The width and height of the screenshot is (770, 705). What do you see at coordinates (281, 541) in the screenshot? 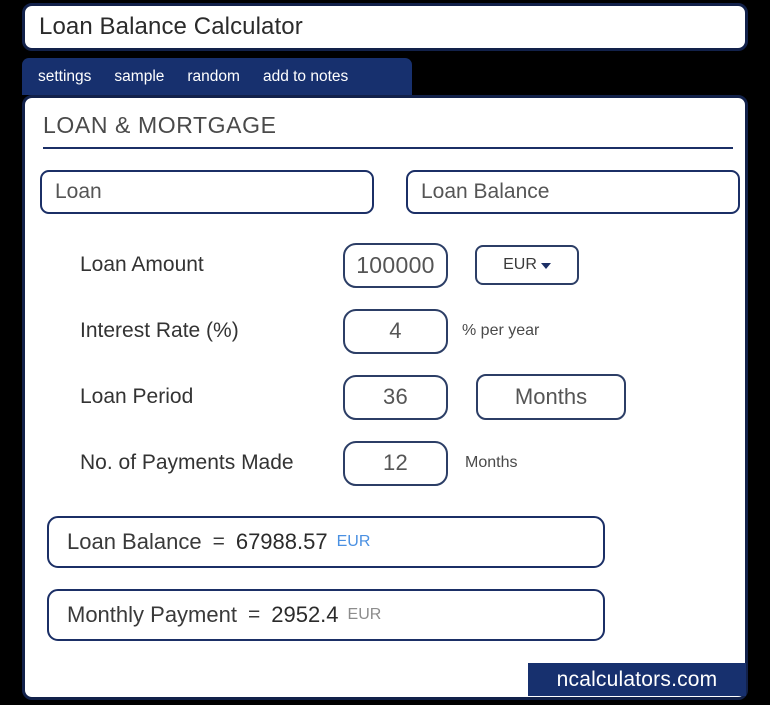
I see `loan-balance-result-value: 67988.57` at bounding box center [281, 541].